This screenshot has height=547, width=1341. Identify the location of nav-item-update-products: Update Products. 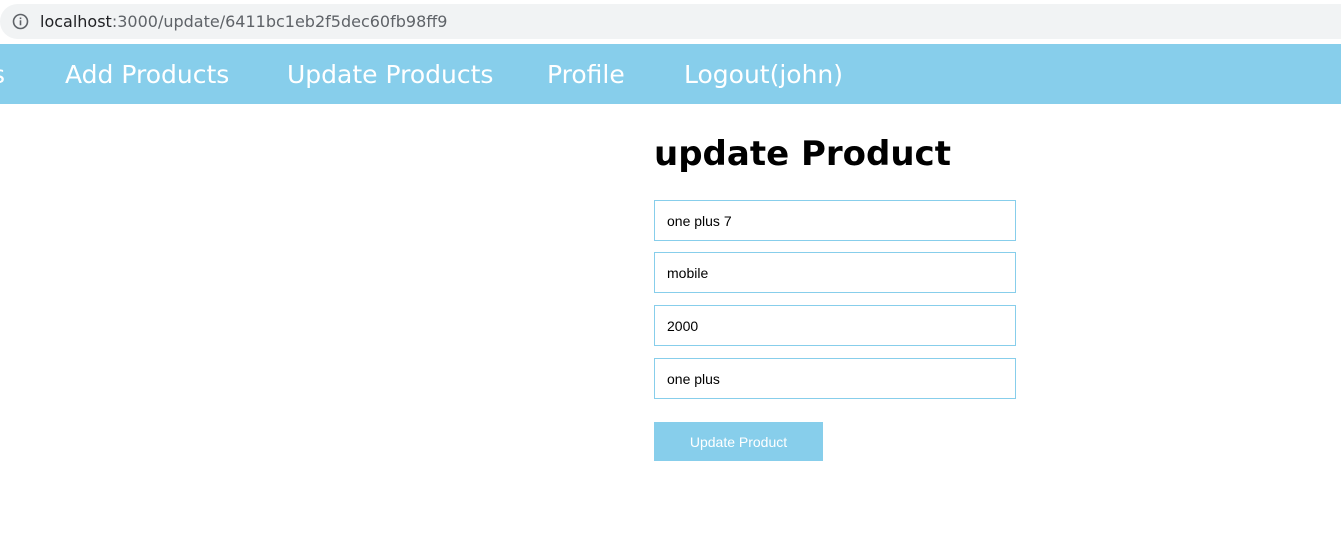
(390, 75).